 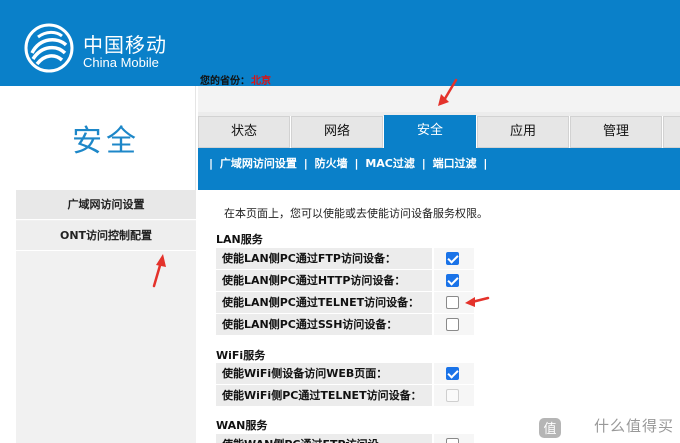 What do you see at coordinates (390, 163) in the screenshot?
I see `subnav-item-mac-filter: MAC过滤` at bounding box center [390, 163].